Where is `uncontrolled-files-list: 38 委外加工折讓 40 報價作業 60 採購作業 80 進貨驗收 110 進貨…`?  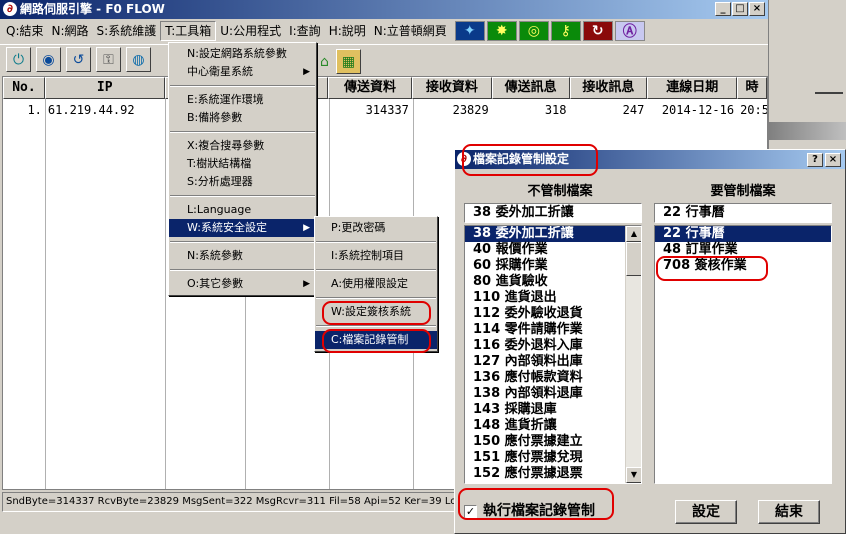
uncontrolled-files-list: 38 委外加工折讓 40 報價作業 60 採購作業 80 進貨驗收 110 進貨… is located at coordinates (553, 354).